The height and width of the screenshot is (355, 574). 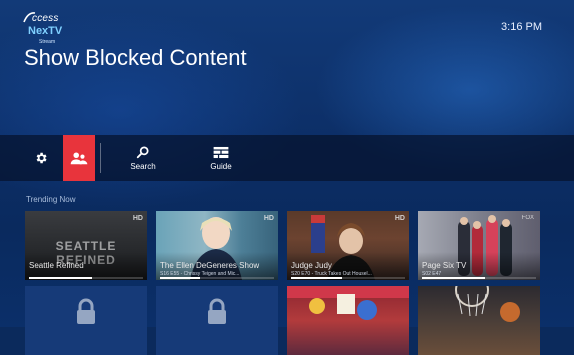 I want to click on page-title: Show Blocked Content, so click(x=135, y=57).